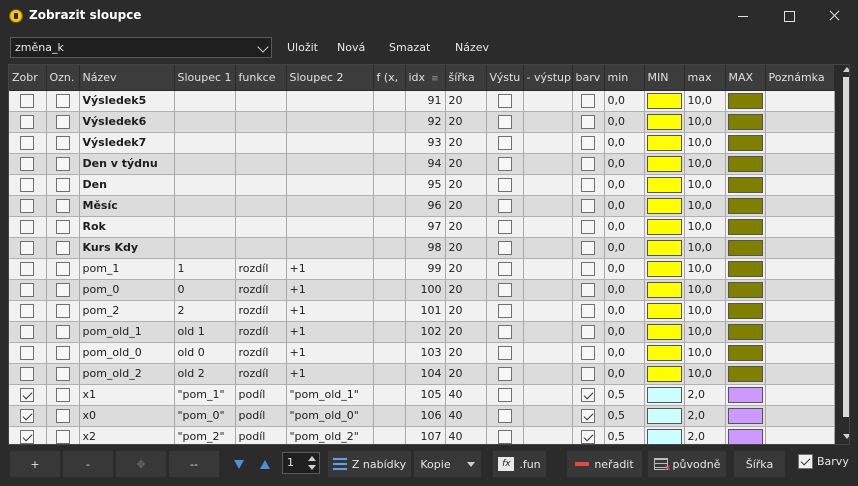 The image size is (858, 486). What do you see at coordinates (624, 416) in the screenshot?
I see `min-cell: 0,5` at bounding box center [624, 416].